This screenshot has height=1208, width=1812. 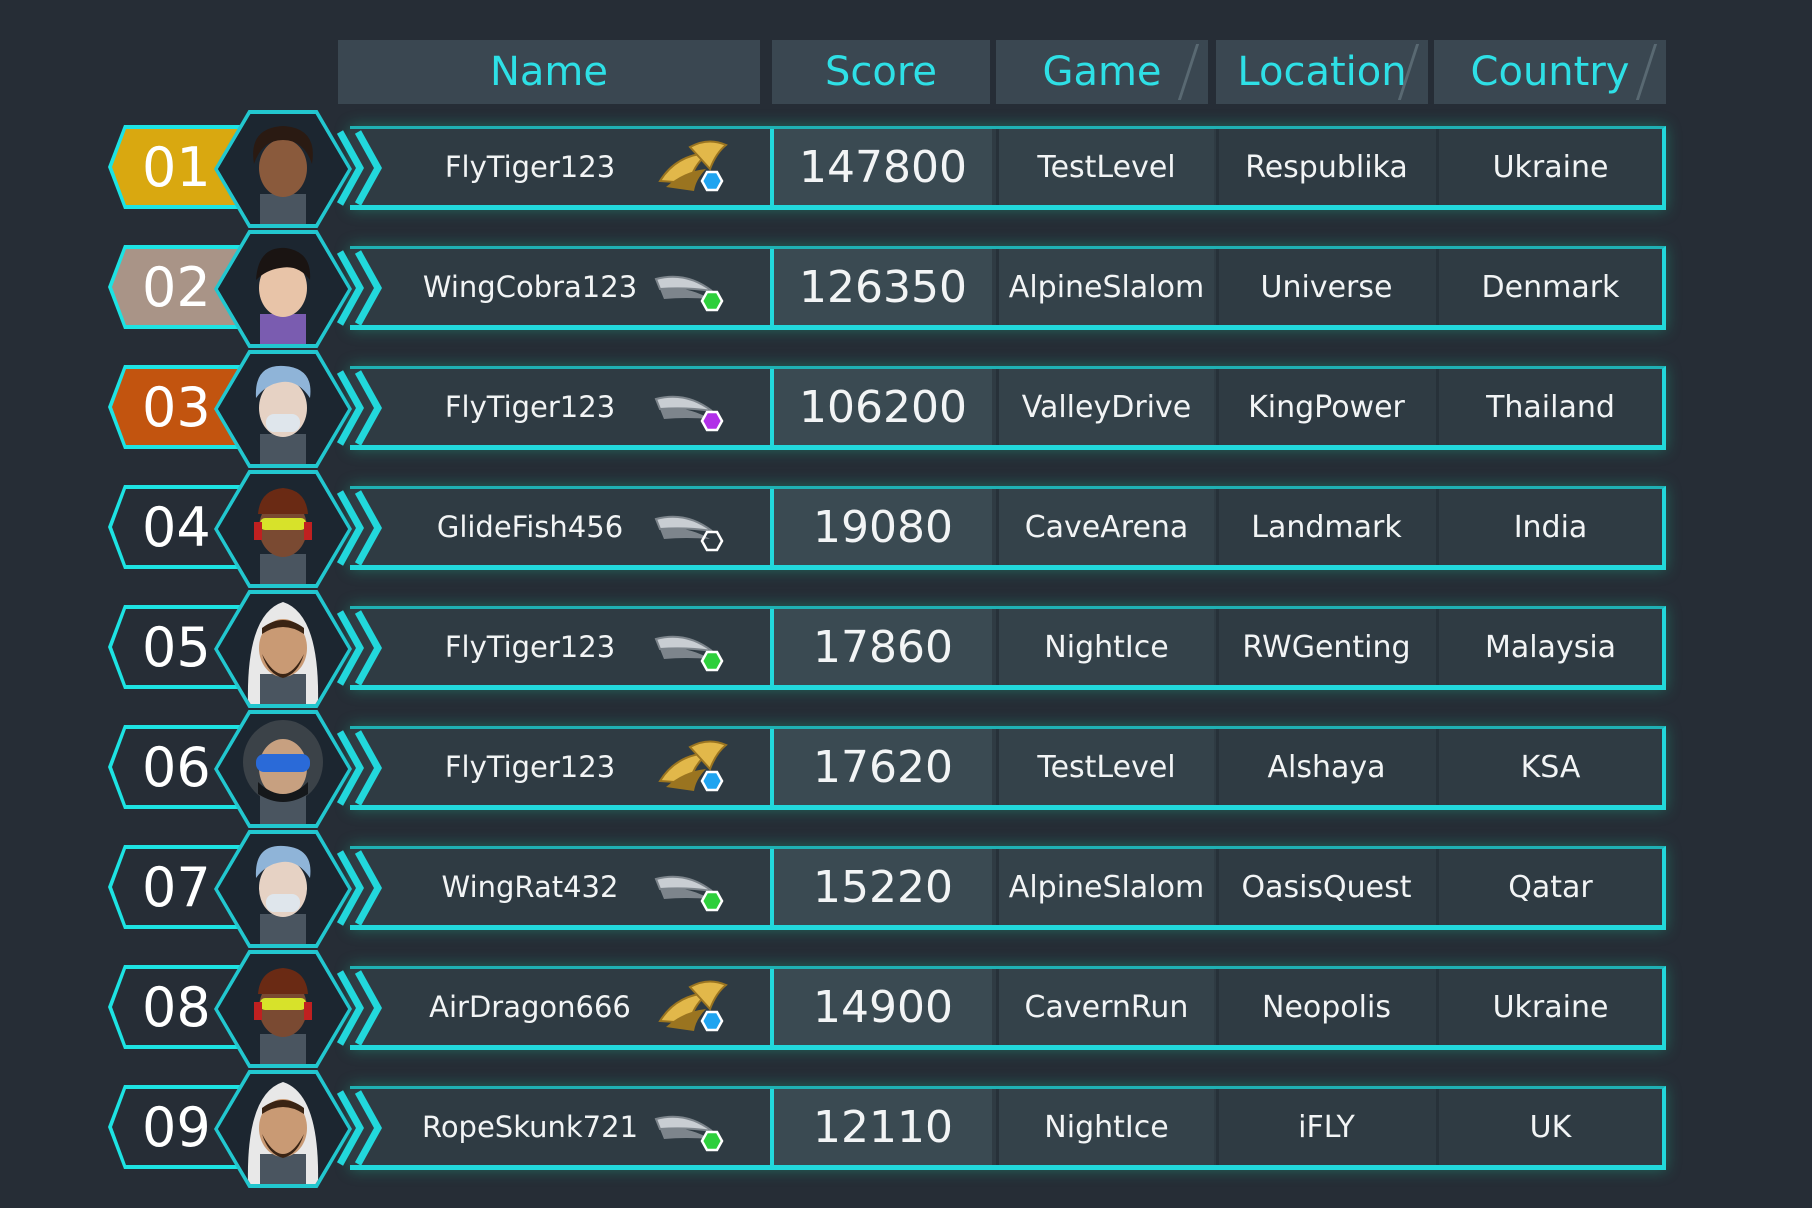 I want to click on column-header-location: Location, so click(x=1325, y=72).